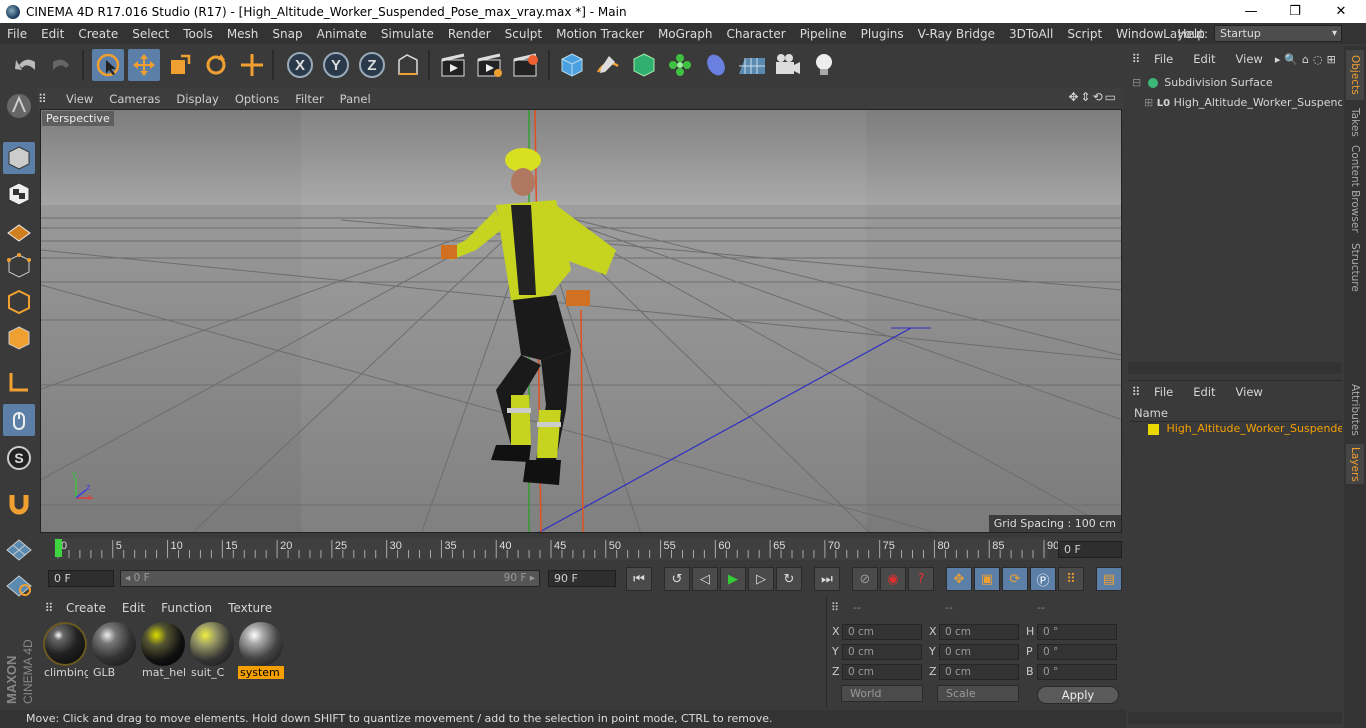 This screenshot has width=1366, height=728. I want to click on menu-character: Character, so click(755, 34).